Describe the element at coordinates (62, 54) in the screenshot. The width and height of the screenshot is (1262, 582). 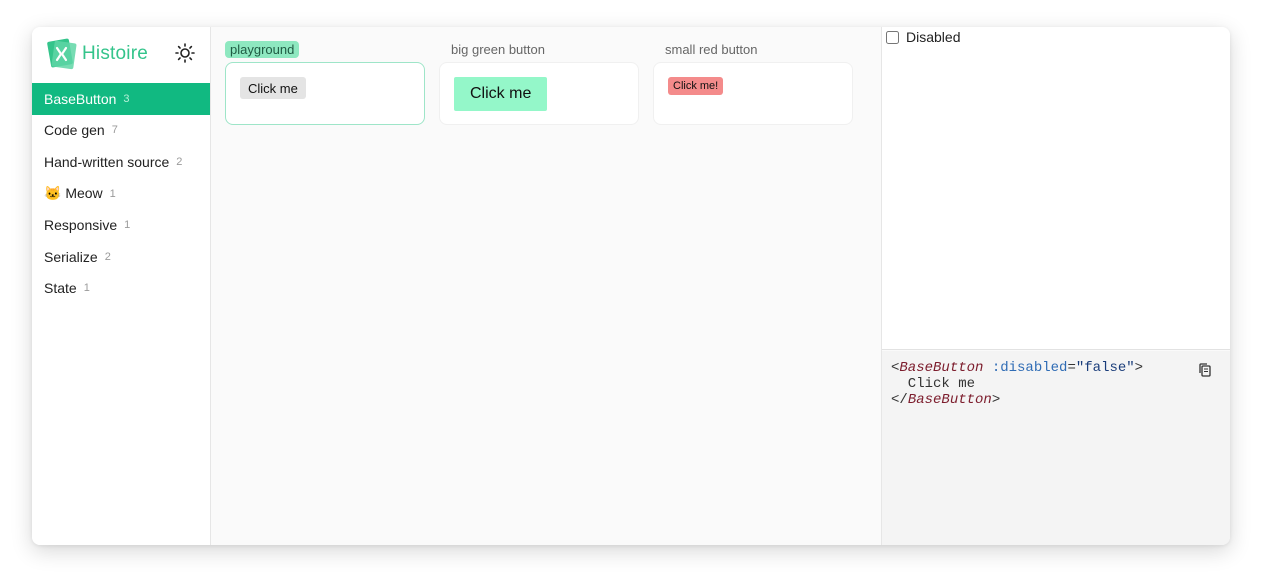
I see `histoire-logo-icon` at that location.